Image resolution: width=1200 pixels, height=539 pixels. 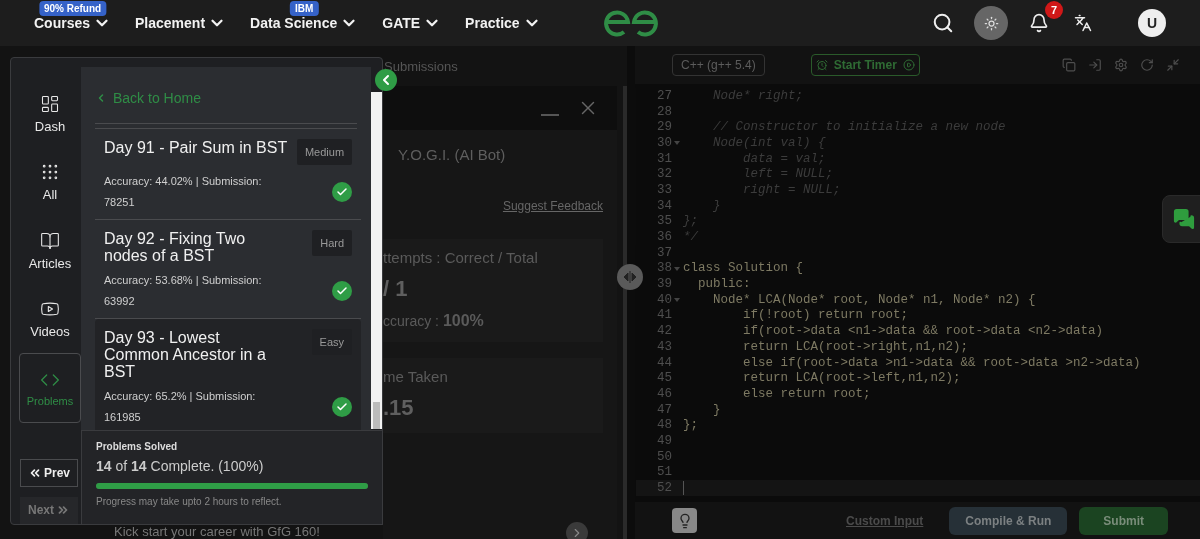 What do you see at coordinates (180, 466) in the screenshot?
I see `progress-summary: 14 of 14 Complete. (100%)` at bounding box center [180, 466].